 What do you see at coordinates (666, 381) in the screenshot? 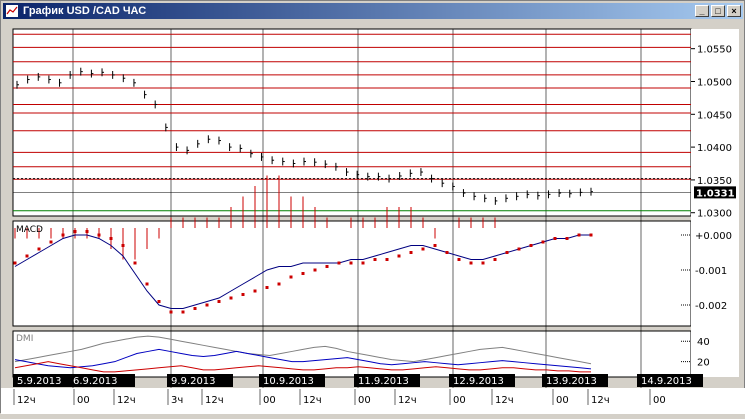
I see `date-label: 14.9.2013` at bounding box center [666, 381].